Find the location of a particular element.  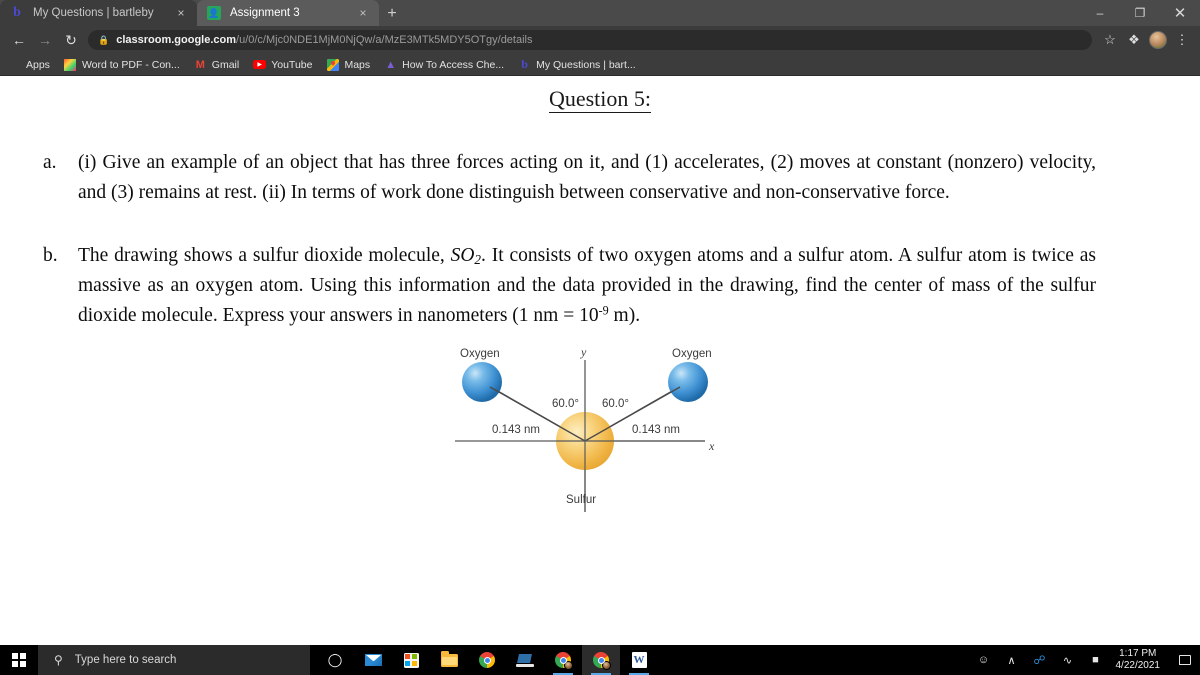

distance-left-label: 0.143 nm is located at coordinates (516, 430).